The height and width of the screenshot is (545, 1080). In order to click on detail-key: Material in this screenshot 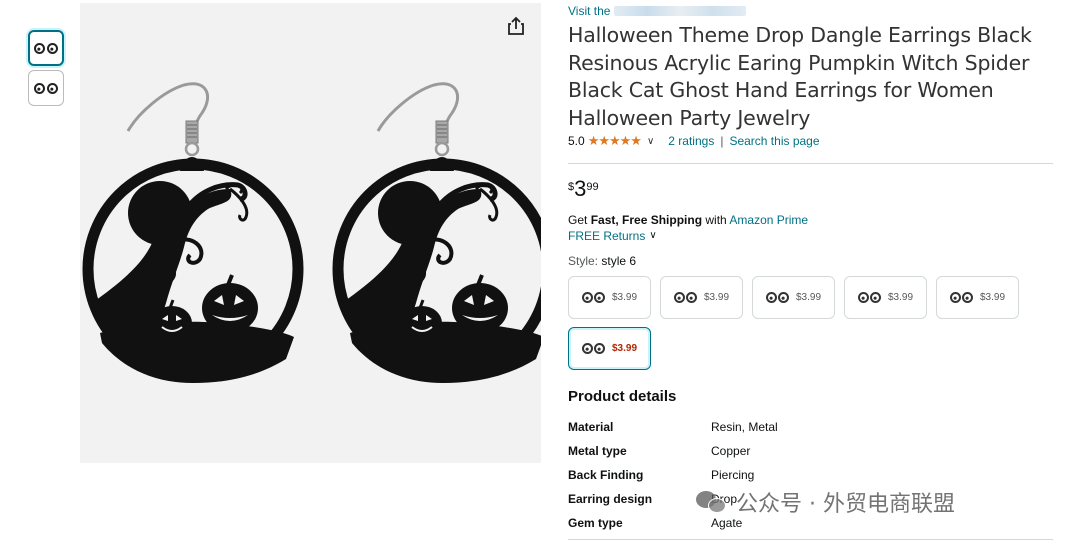, I will do `click(591, 427)`.